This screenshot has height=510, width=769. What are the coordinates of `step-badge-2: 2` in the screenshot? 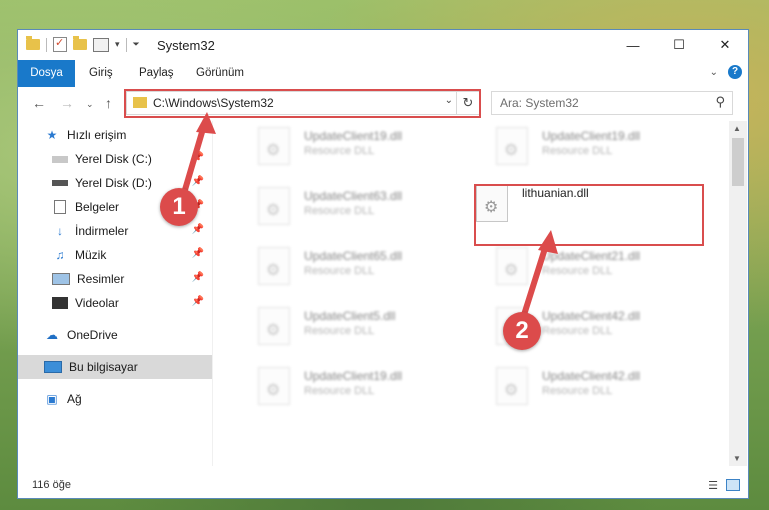 It's located at (522, 331).